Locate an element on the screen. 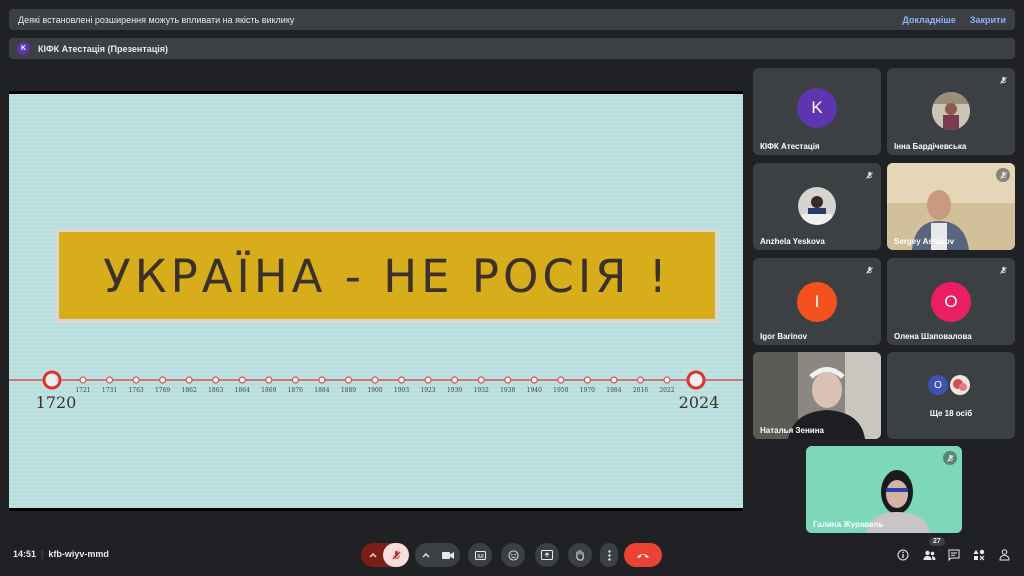  hand-icon is located at coordinates (580, 555).